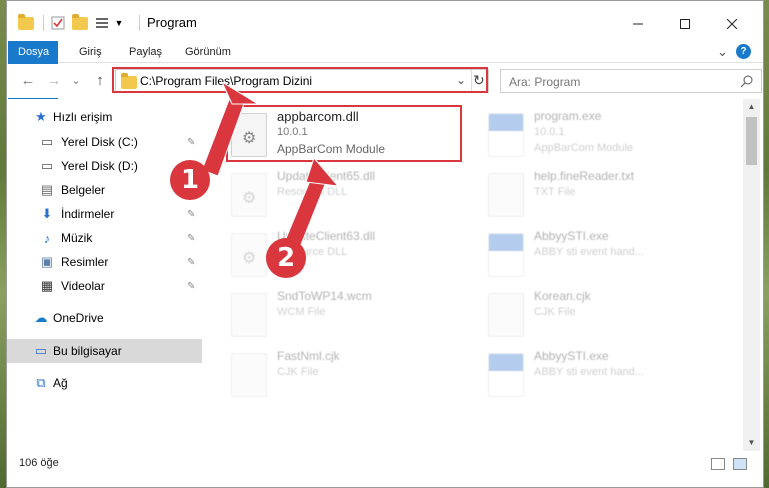 Image resolution: width=769 pixels, height=488 pixels. I want to click on file-name: program.exe, so click(568, 116).